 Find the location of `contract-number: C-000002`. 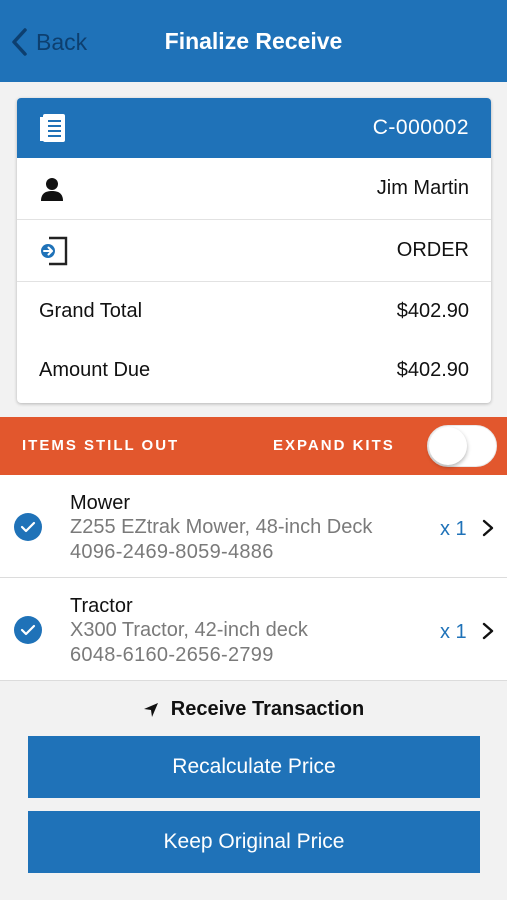

contract-number: C-000002 is located at coordinates (420, 127).